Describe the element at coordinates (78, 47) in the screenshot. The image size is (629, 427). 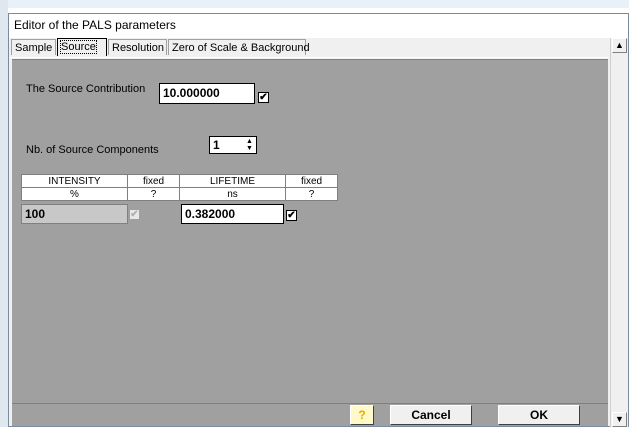
I see `tab-source-label: Source` at that location.